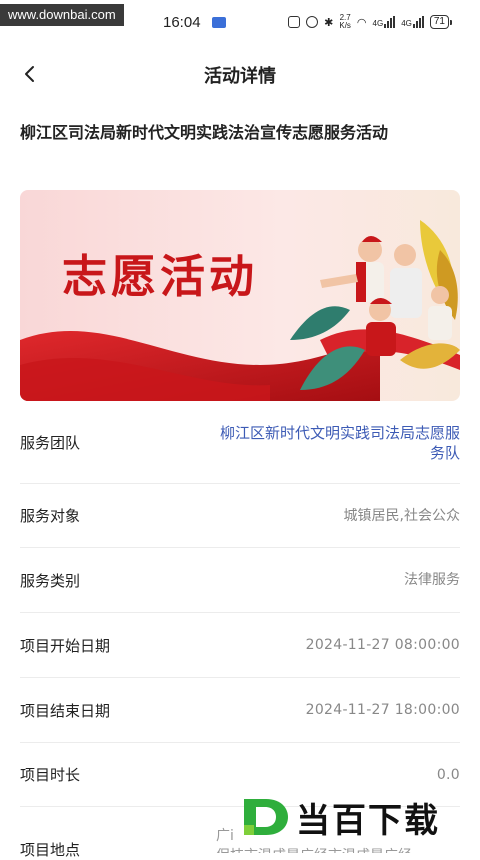 The image size is (480, 860). What do you see at coordinates (432, 580) in the screenshot?
I see `detail-value: 法律服务` at bounding box center [432, 580].